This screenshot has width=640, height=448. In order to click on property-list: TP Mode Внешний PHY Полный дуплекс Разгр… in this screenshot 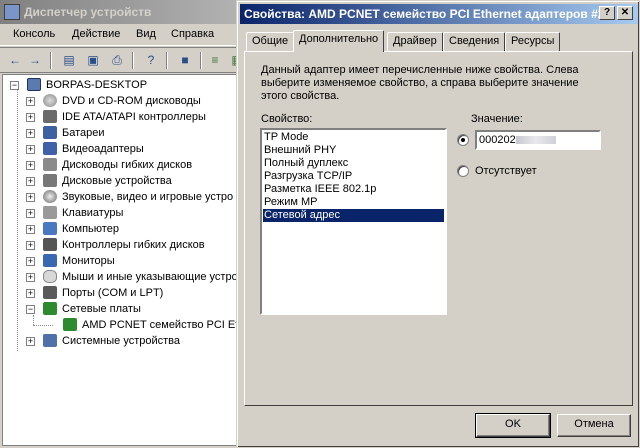, I will do `click(353, 221)`.